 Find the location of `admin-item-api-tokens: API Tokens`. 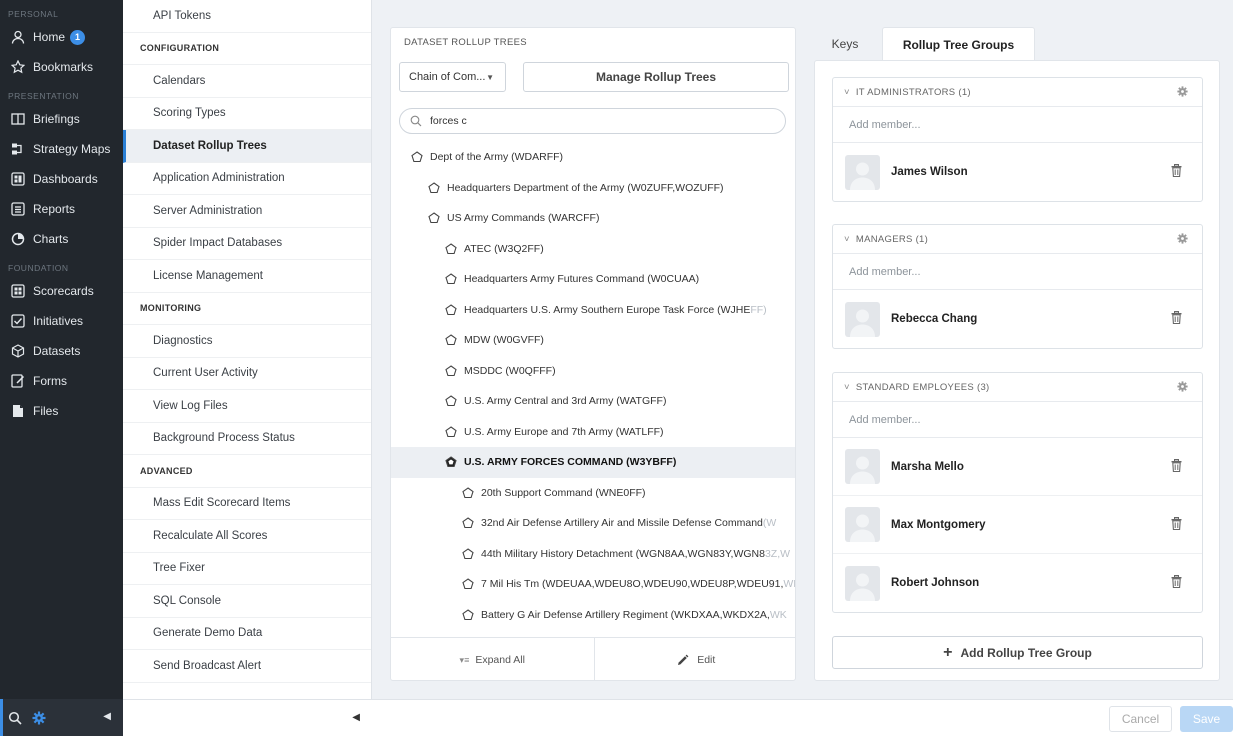

admin-item-api-tokens: API Tokens is located at coordinates (247, 16).